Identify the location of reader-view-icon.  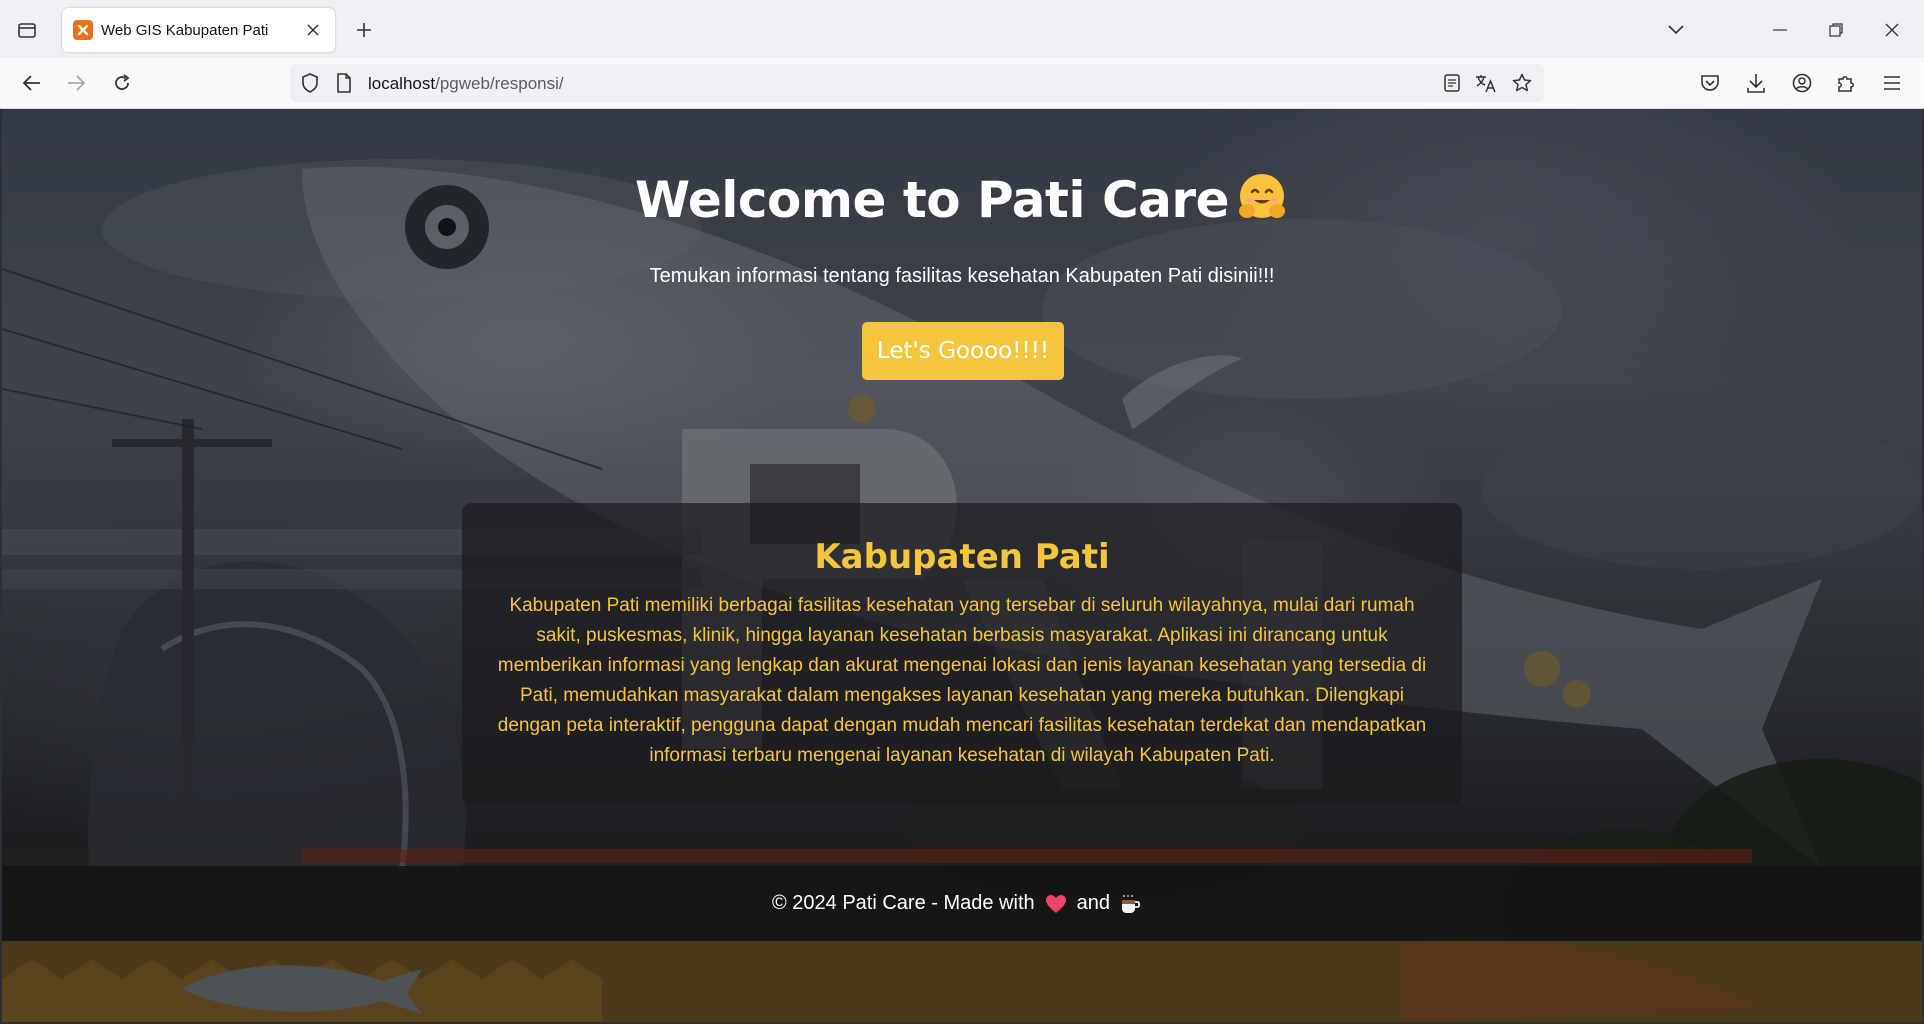
(1452, 83).